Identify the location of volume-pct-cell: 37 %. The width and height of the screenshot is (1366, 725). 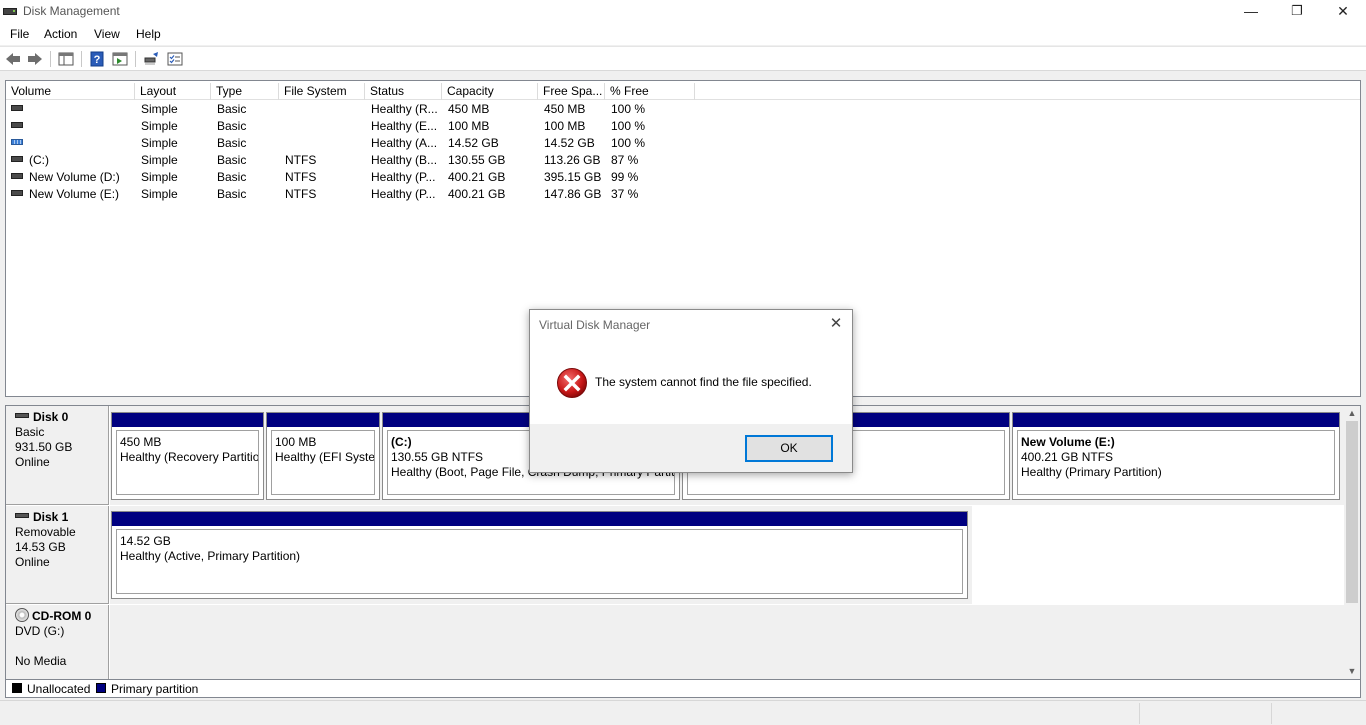
(625, 194).